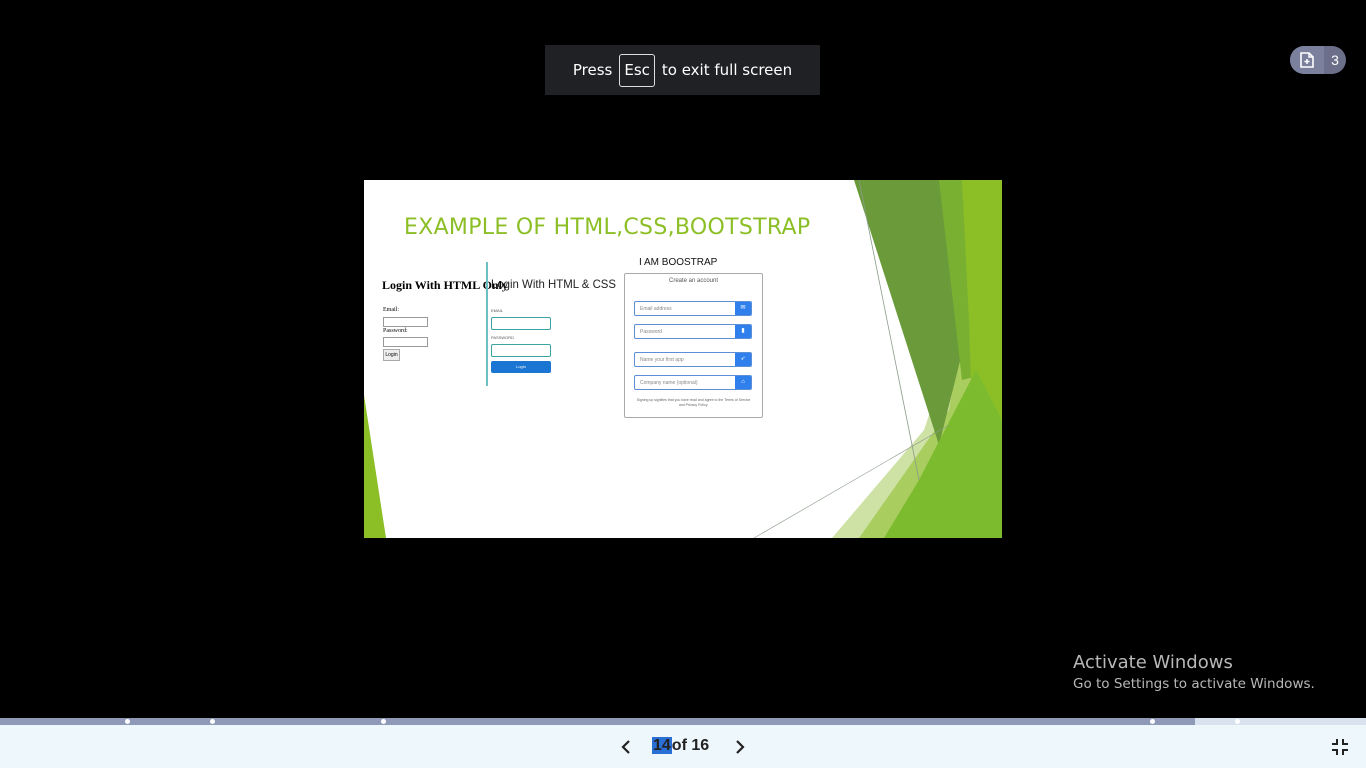  I want to click on document-count-badge: 3, so click(1318, 60).